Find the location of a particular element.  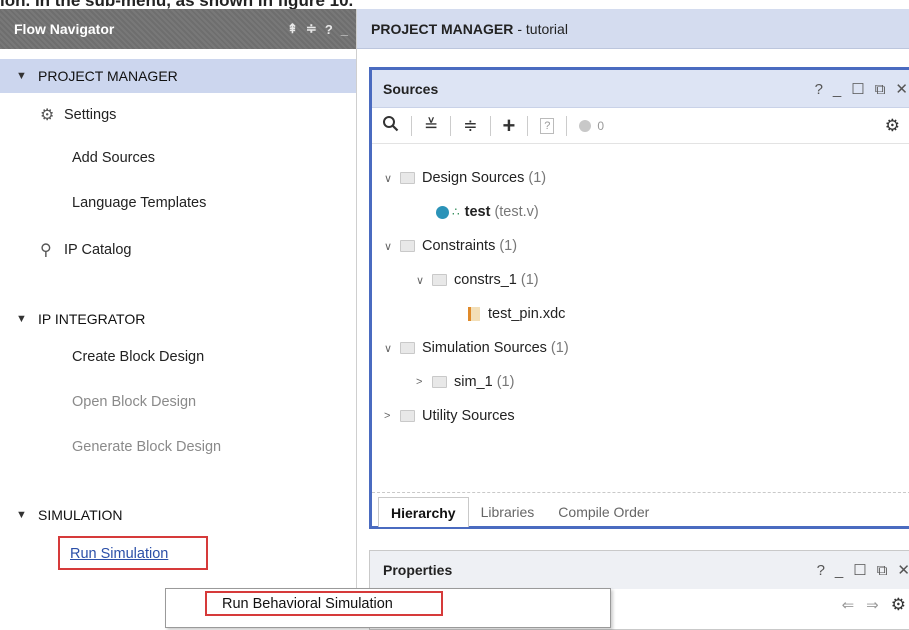

tree-label: sim_1 is located at coordinates (473, 382).